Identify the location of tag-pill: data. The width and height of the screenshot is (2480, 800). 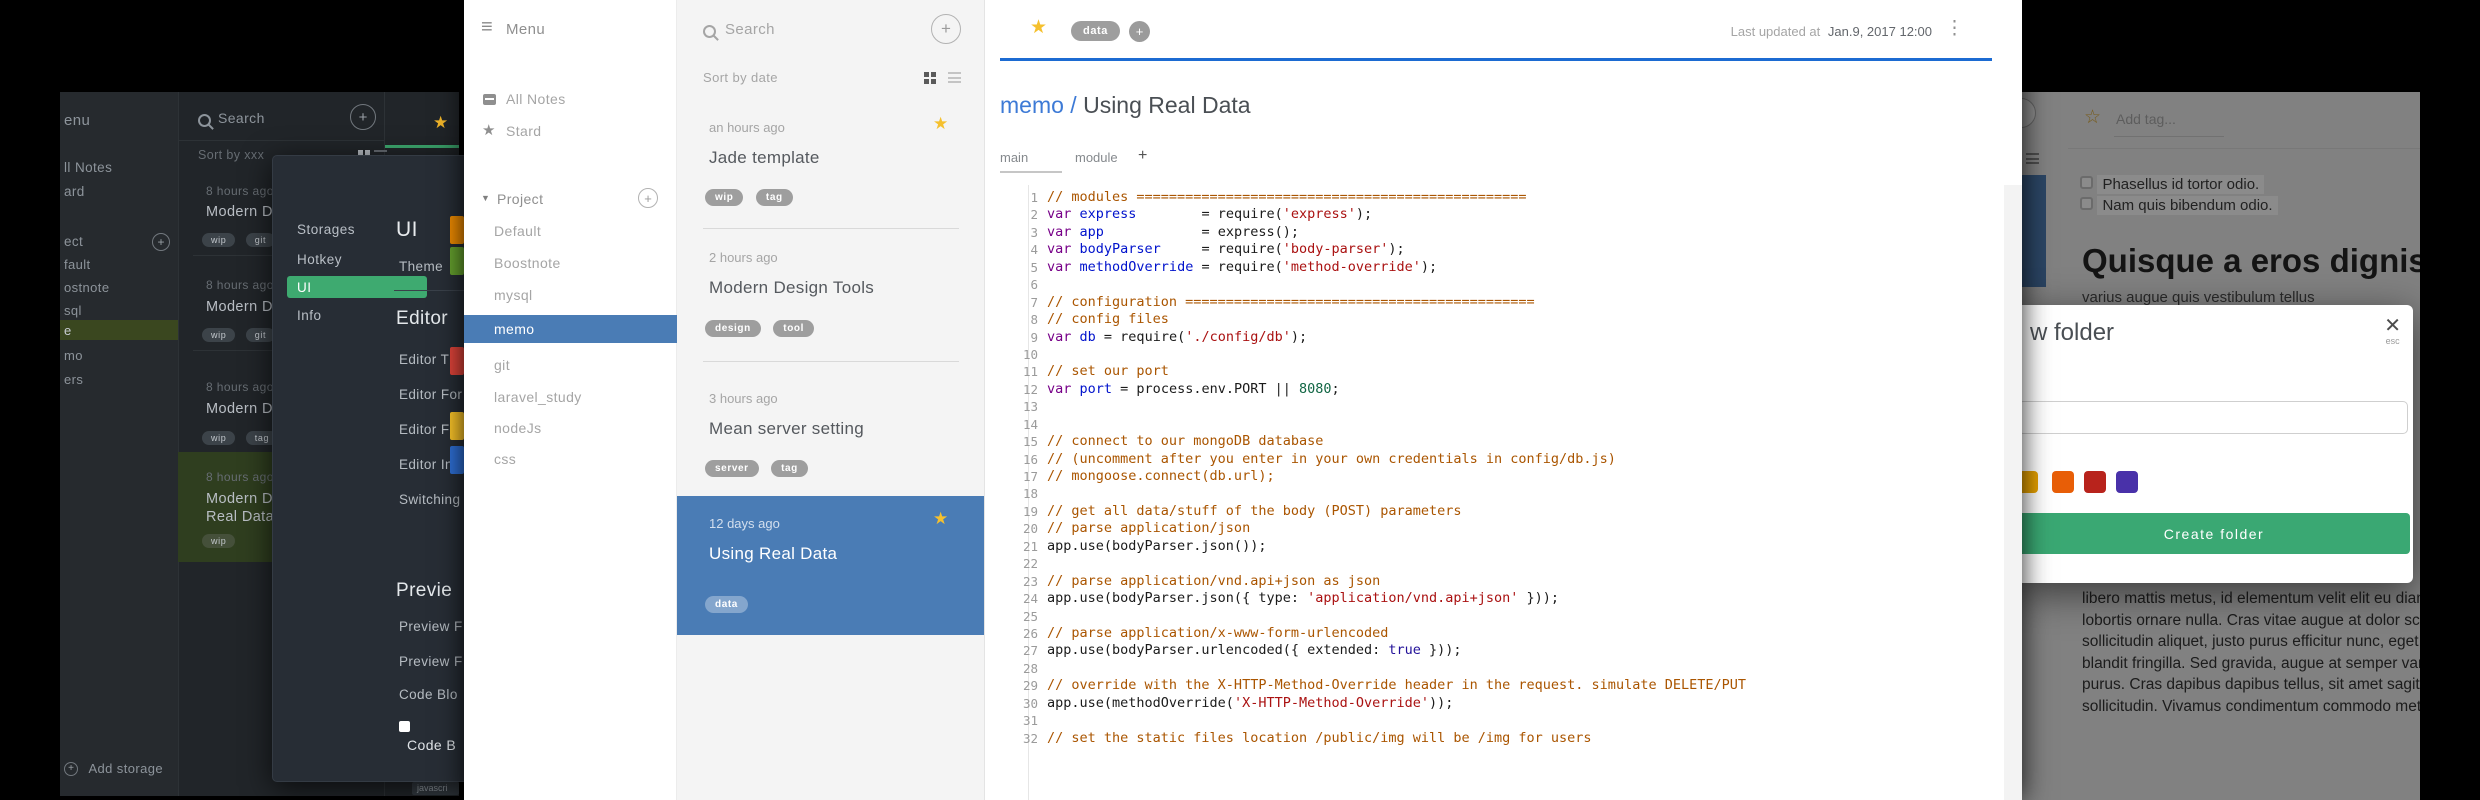
(726, 604).